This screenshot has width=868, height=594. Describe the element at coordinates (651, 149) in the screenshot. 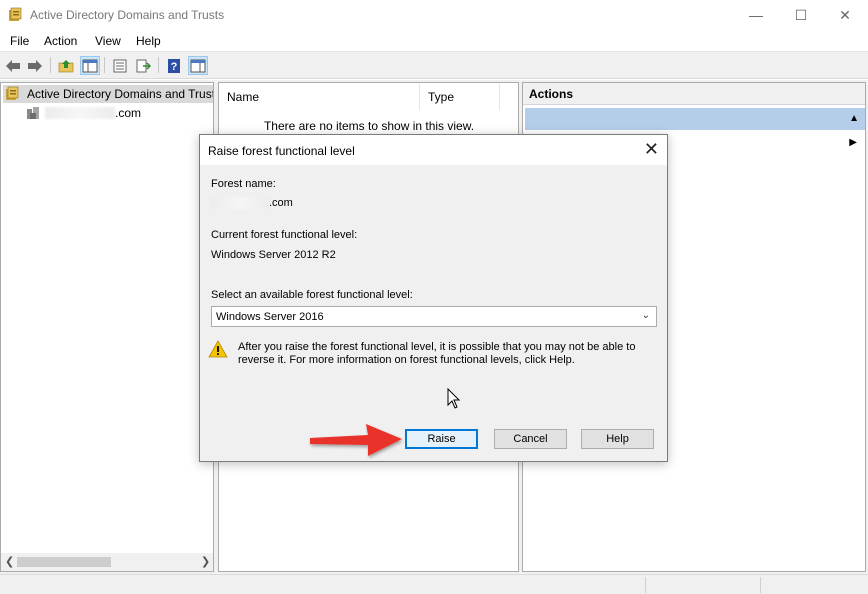

I see `dialog-close-icon: ✕` at that location.